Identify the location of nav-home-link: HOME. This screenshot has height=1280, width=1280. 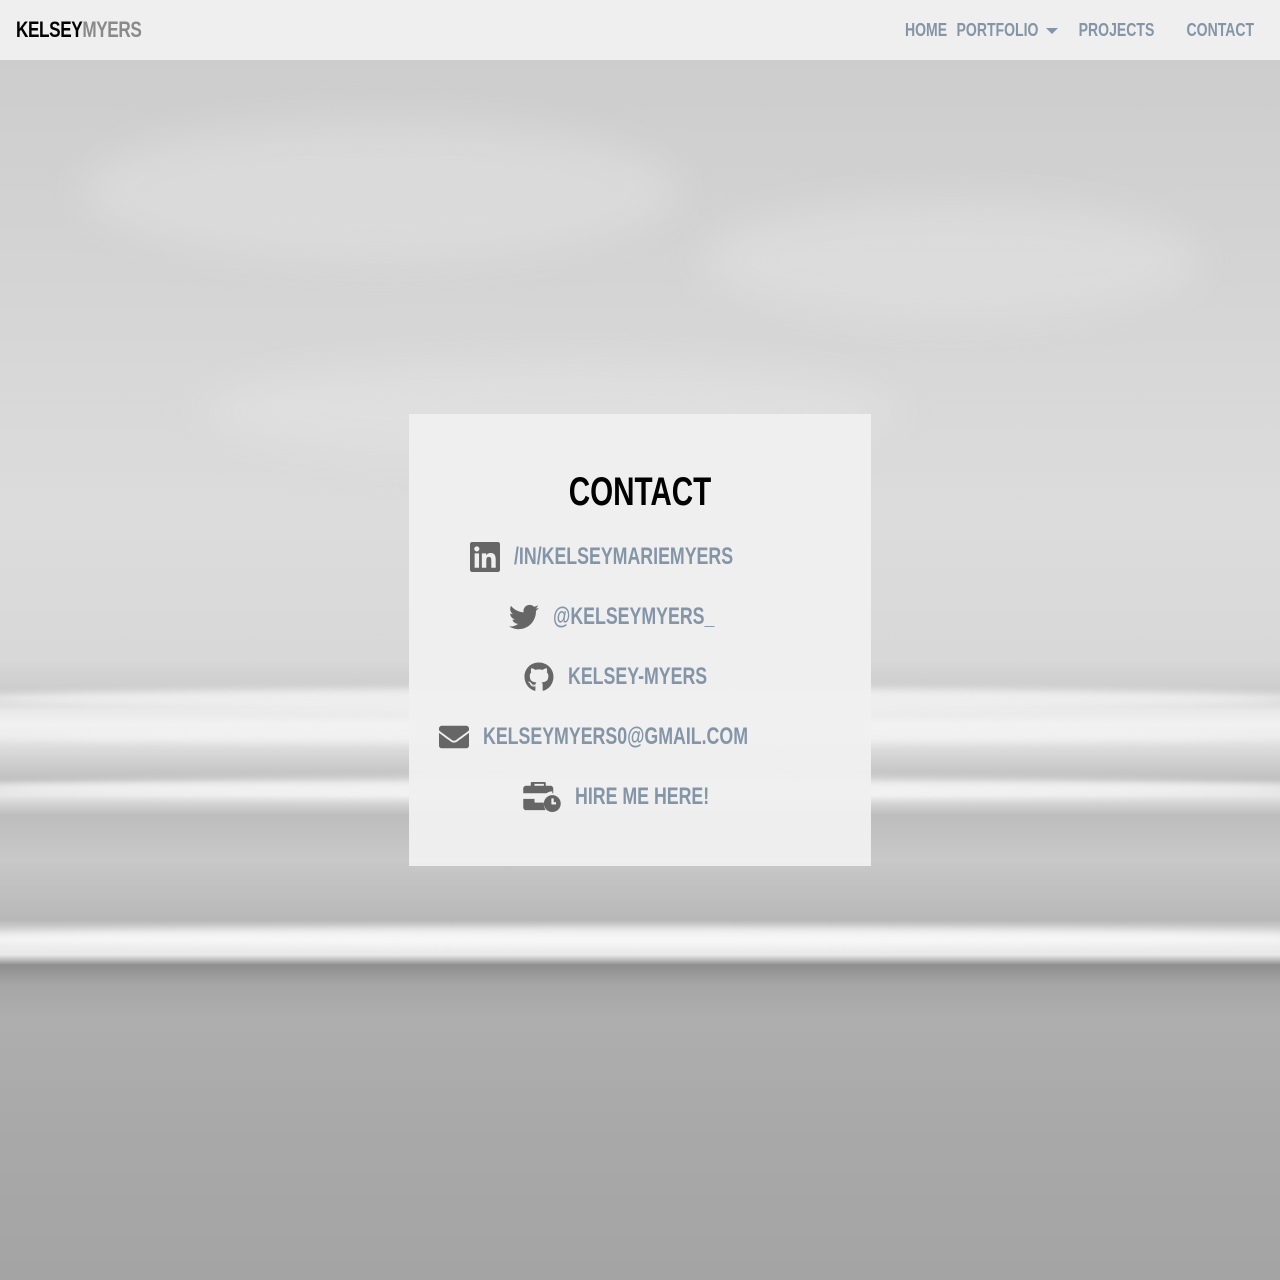
(926, 30).